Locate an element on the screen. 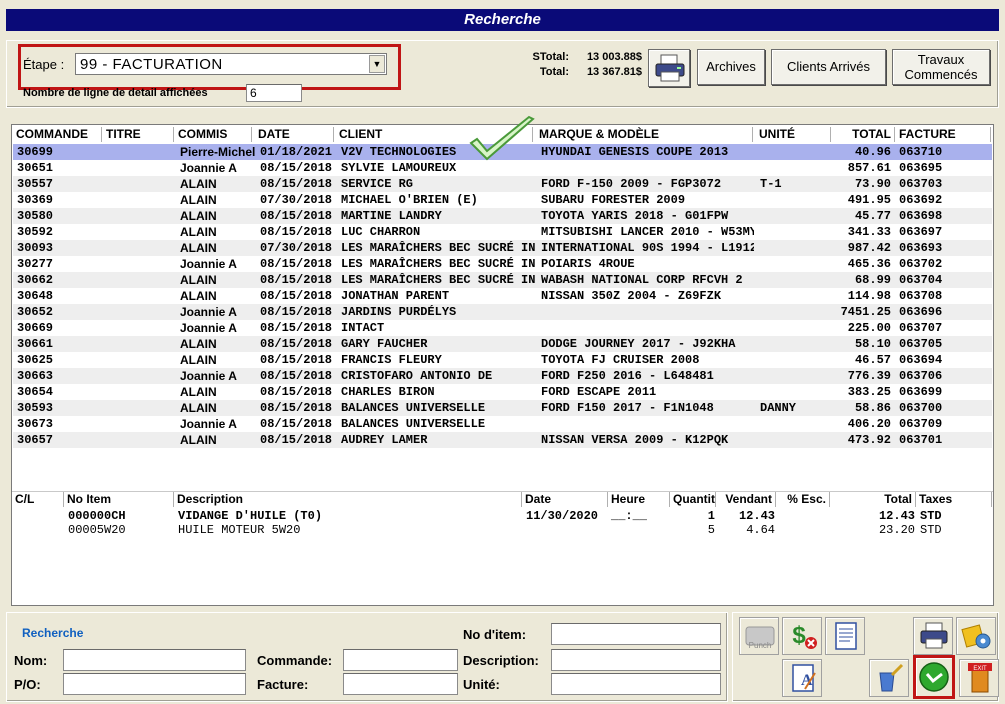 The height and width of the screenshot is (704, 1005). confirm-button is located at coordinates (934, 677).